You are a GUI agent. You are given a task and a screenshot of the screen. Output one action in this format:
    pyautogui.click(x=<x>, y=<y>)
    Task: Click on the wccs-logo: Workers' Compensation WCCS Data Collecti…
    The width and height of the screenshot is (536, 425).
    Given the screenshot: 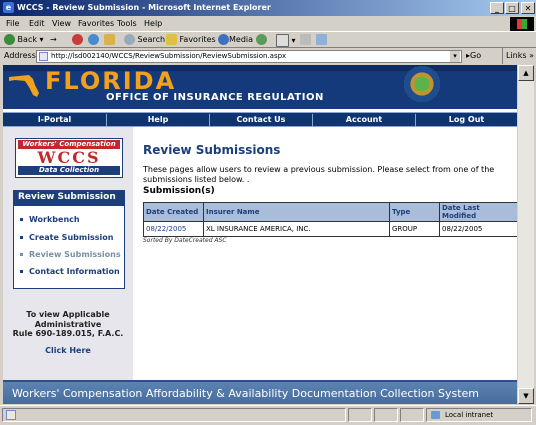 What is the action you would take?
    pyautogui.click(x=69, y=158)
    